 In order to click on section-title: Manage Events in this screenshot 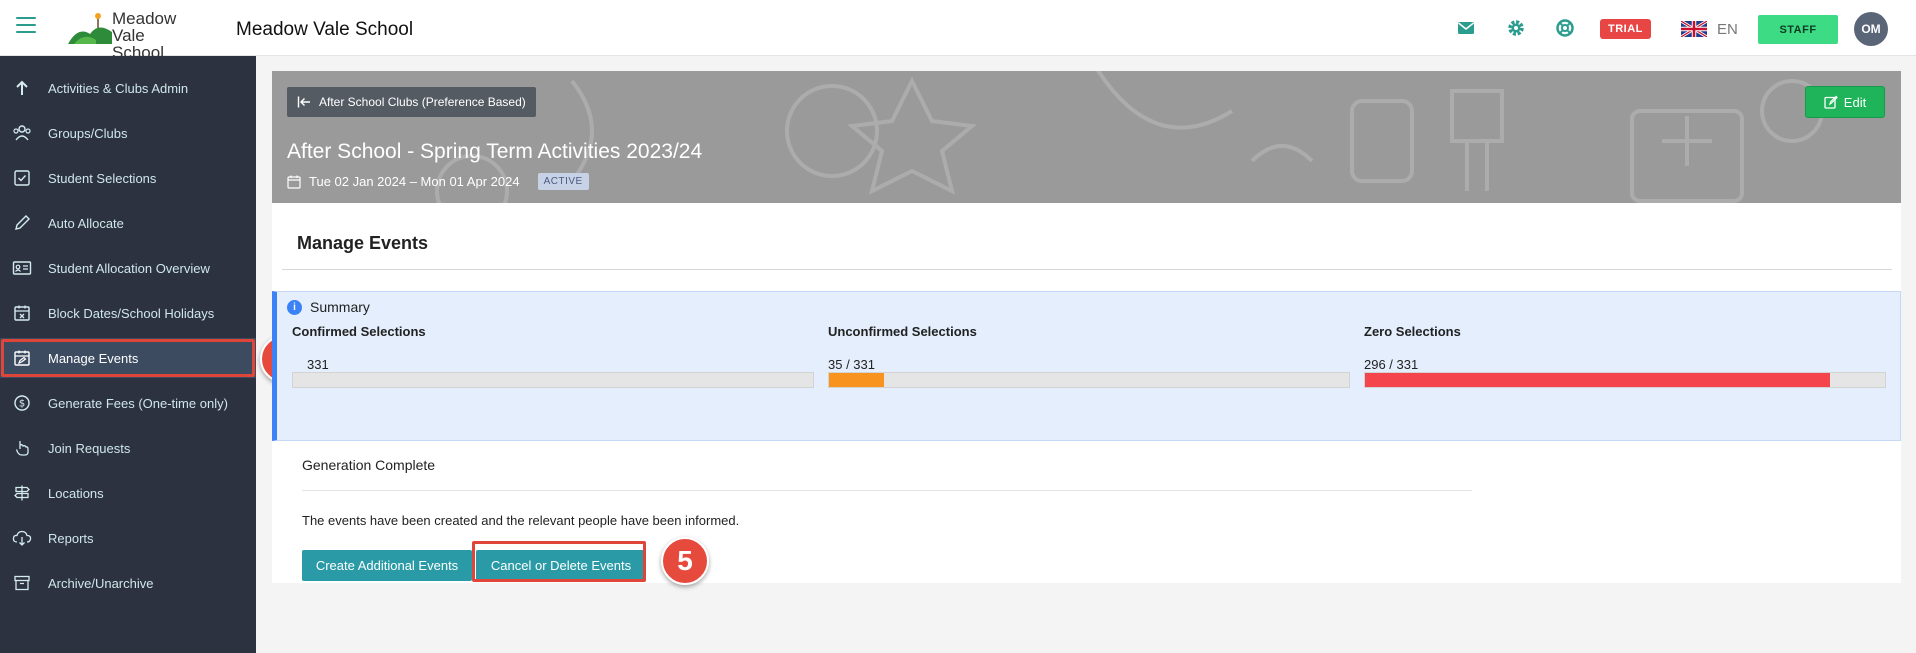, I will do `click(363, 243)`.